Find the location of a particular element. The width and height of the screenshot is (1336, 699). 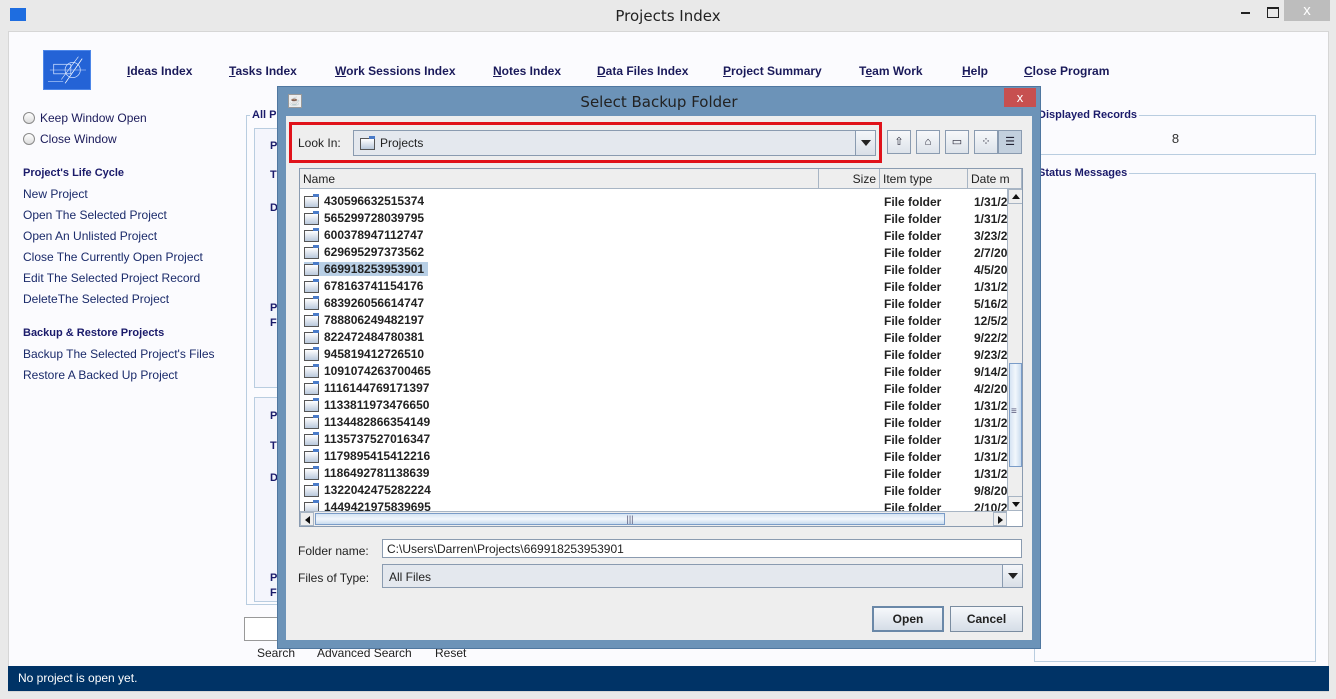

file-list-row: 600378947112747 File folder 3/23/2 is located at coordinates (653, 235).